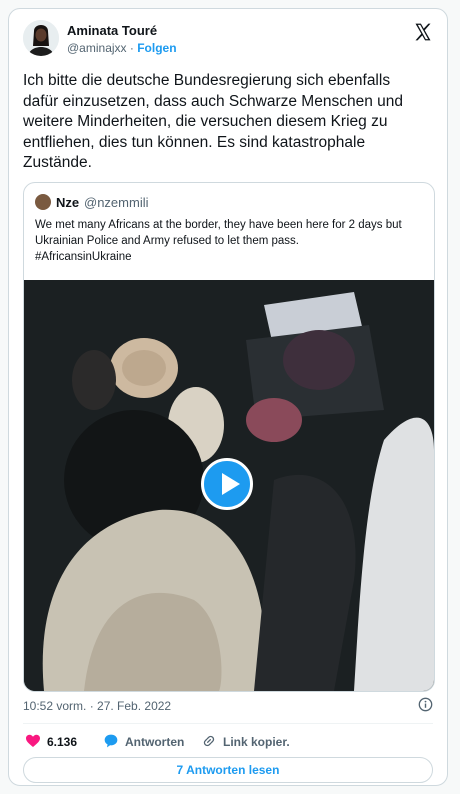  What do you see at coordinates (228, 40) in the screenshot?
I see `tweet-header: Aminata Touré @aminajxx · Folgen` at bounding box center [228, 40].